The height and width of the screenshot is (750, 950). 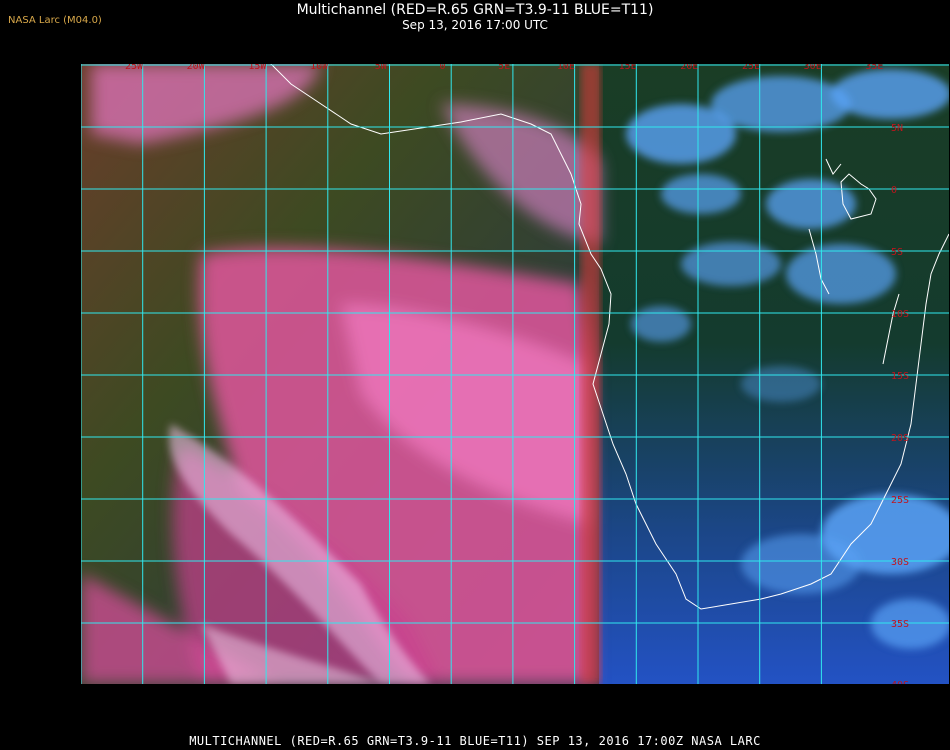 I want to click on longitude-label: 0, so click(x=442, y=68).